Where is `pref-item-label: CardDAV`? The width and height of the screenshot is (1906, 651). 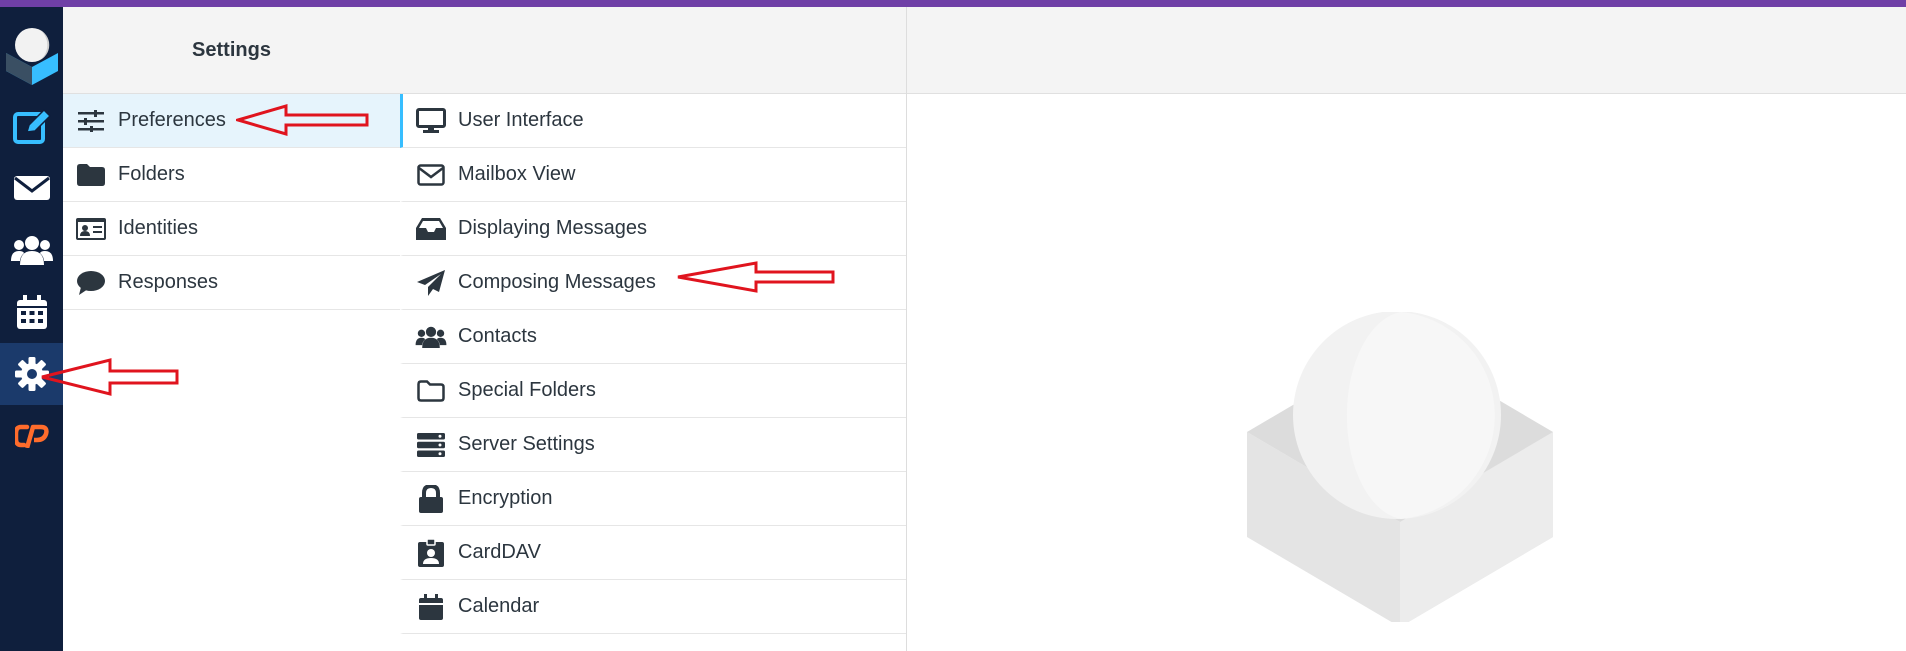 pref-item-label: CardDAV is located at coordinates (499, 552).